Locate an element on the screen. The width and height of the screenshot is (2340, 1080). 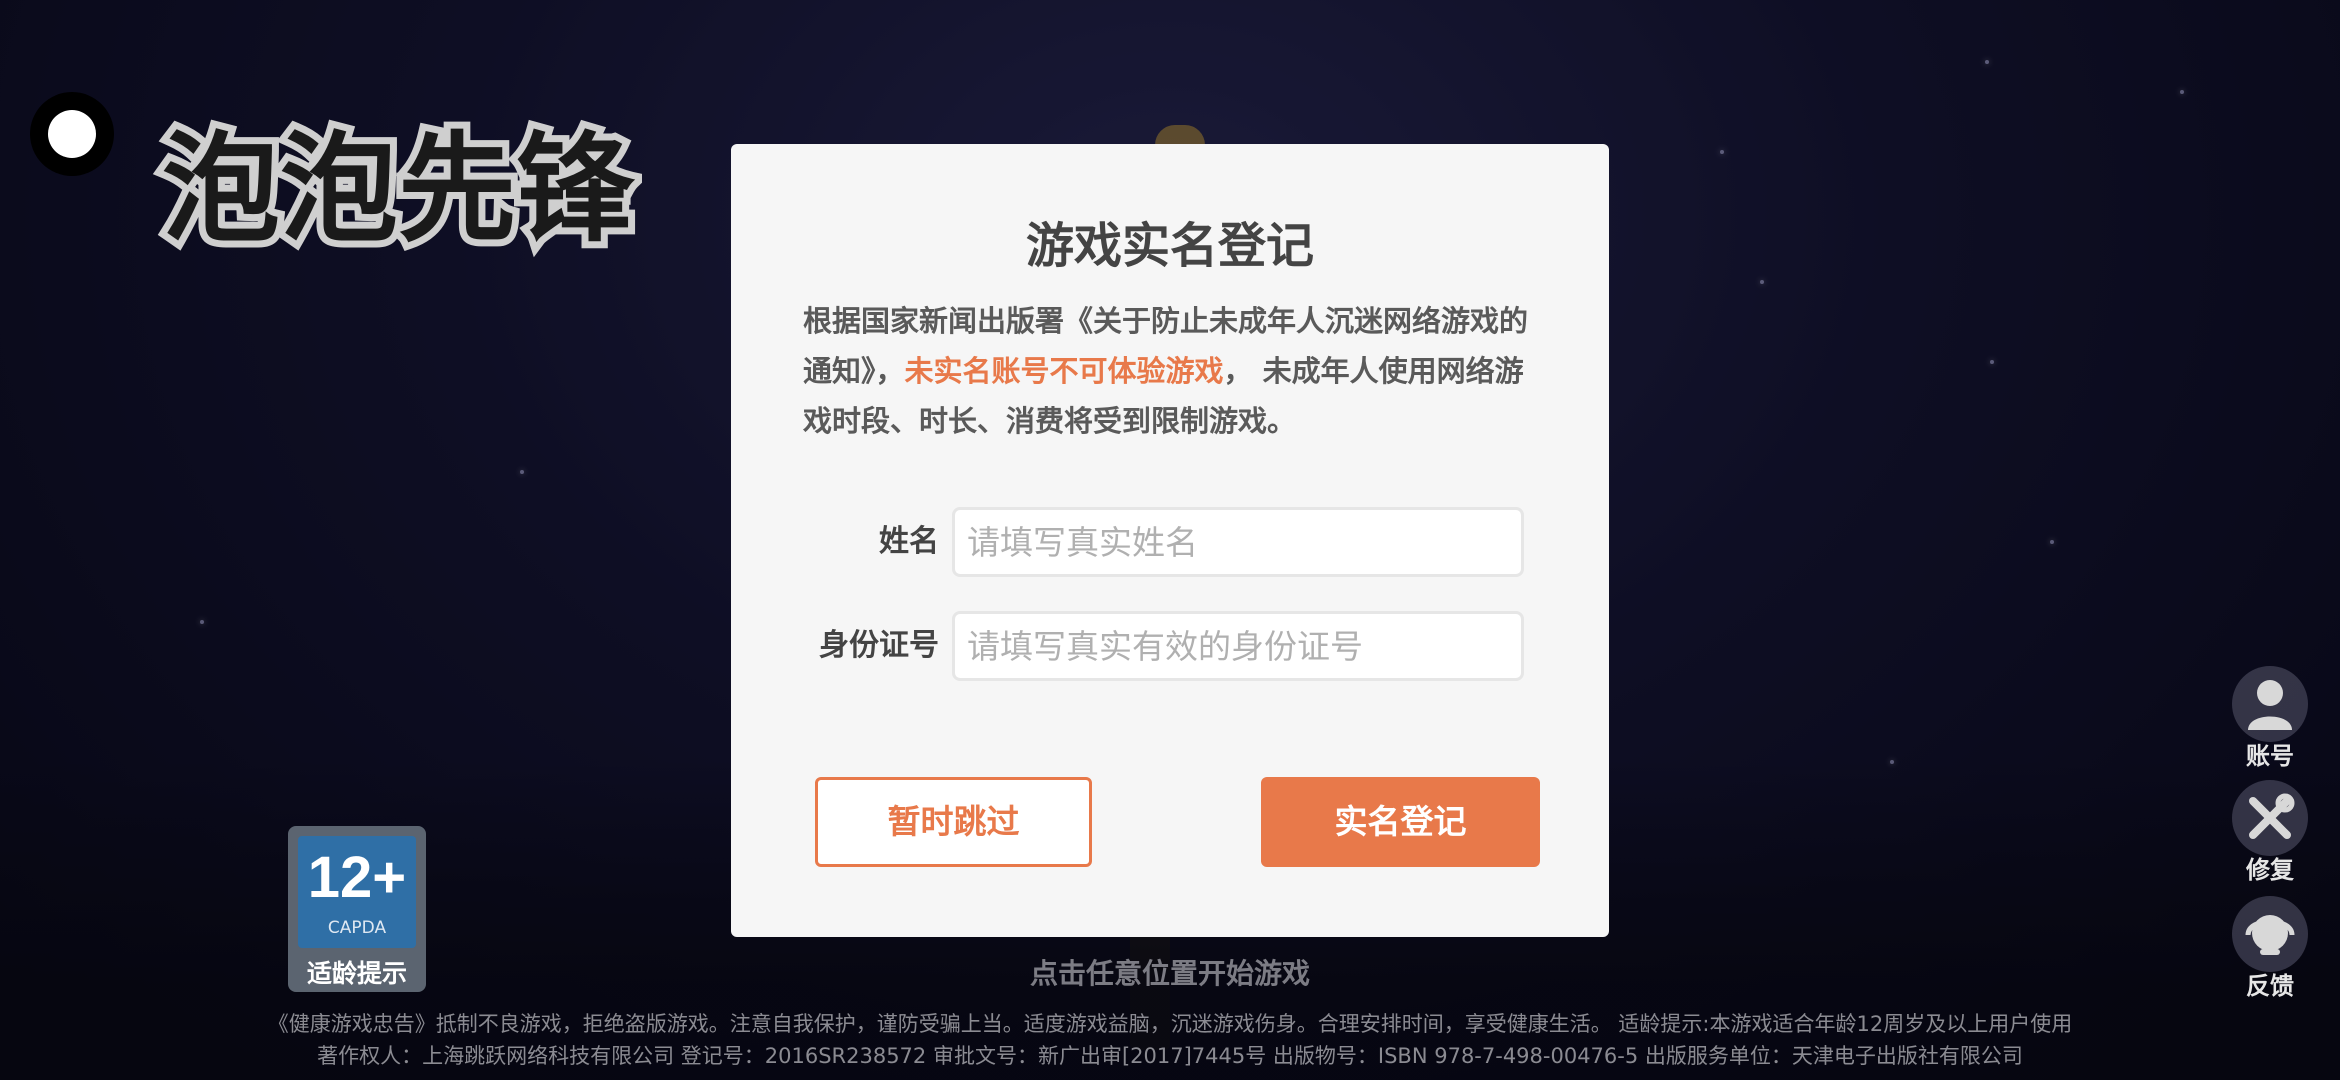
description-highlight: 未实名账号不可体验游戏 is located at coordinates (1064, 371).